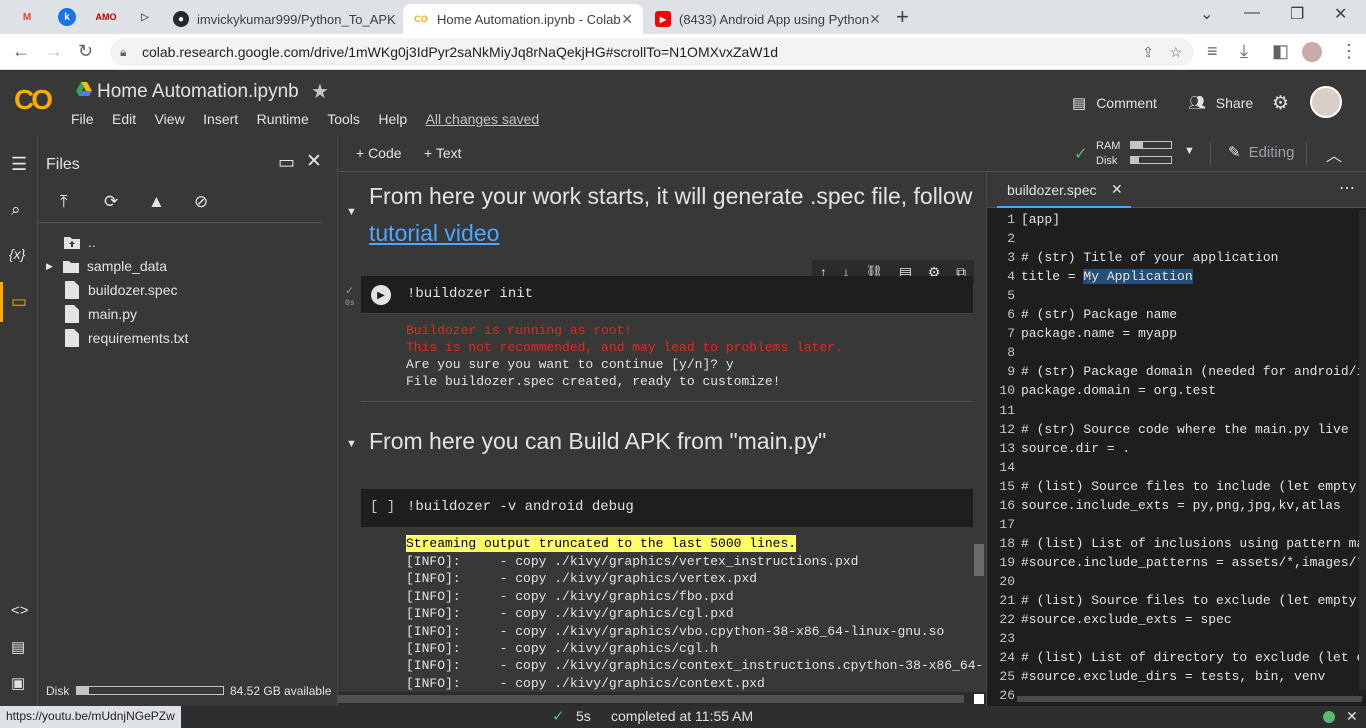 The height and width of the screenshot is (728, 1366). What do you see at coordinates (19, 164) in the screenshot?
I see `table-of-contents-icon: ☰` at bounding box center [19, 164].